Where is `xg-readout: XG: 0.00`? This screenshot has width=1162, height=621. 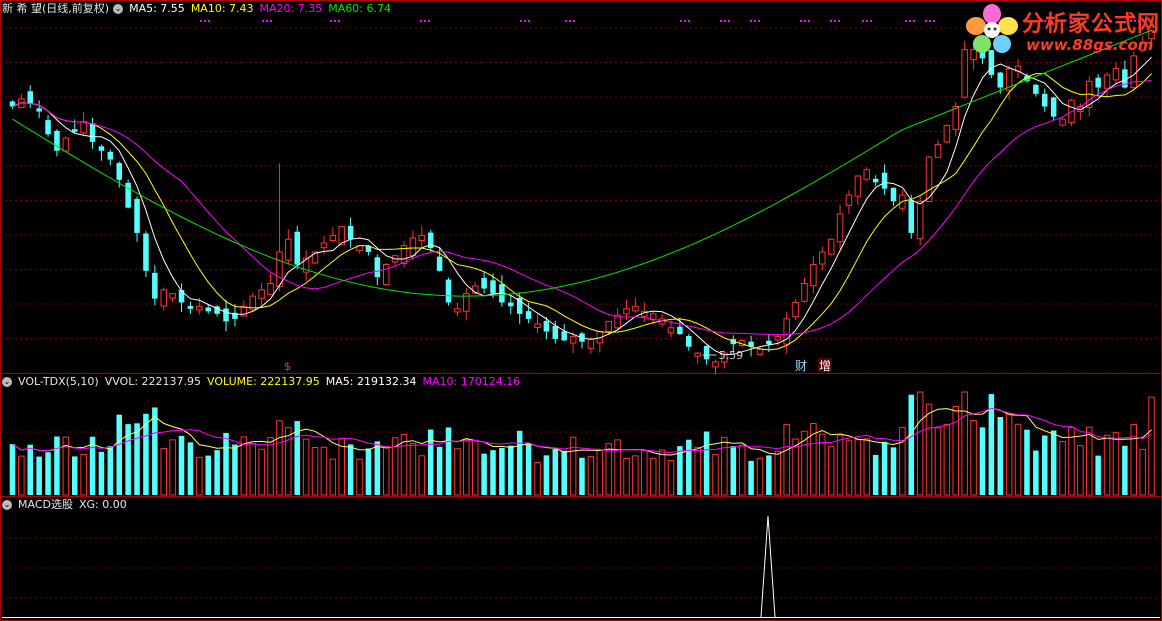 xg-readout: XG: 0.00 is located at coordinates (102, 504).